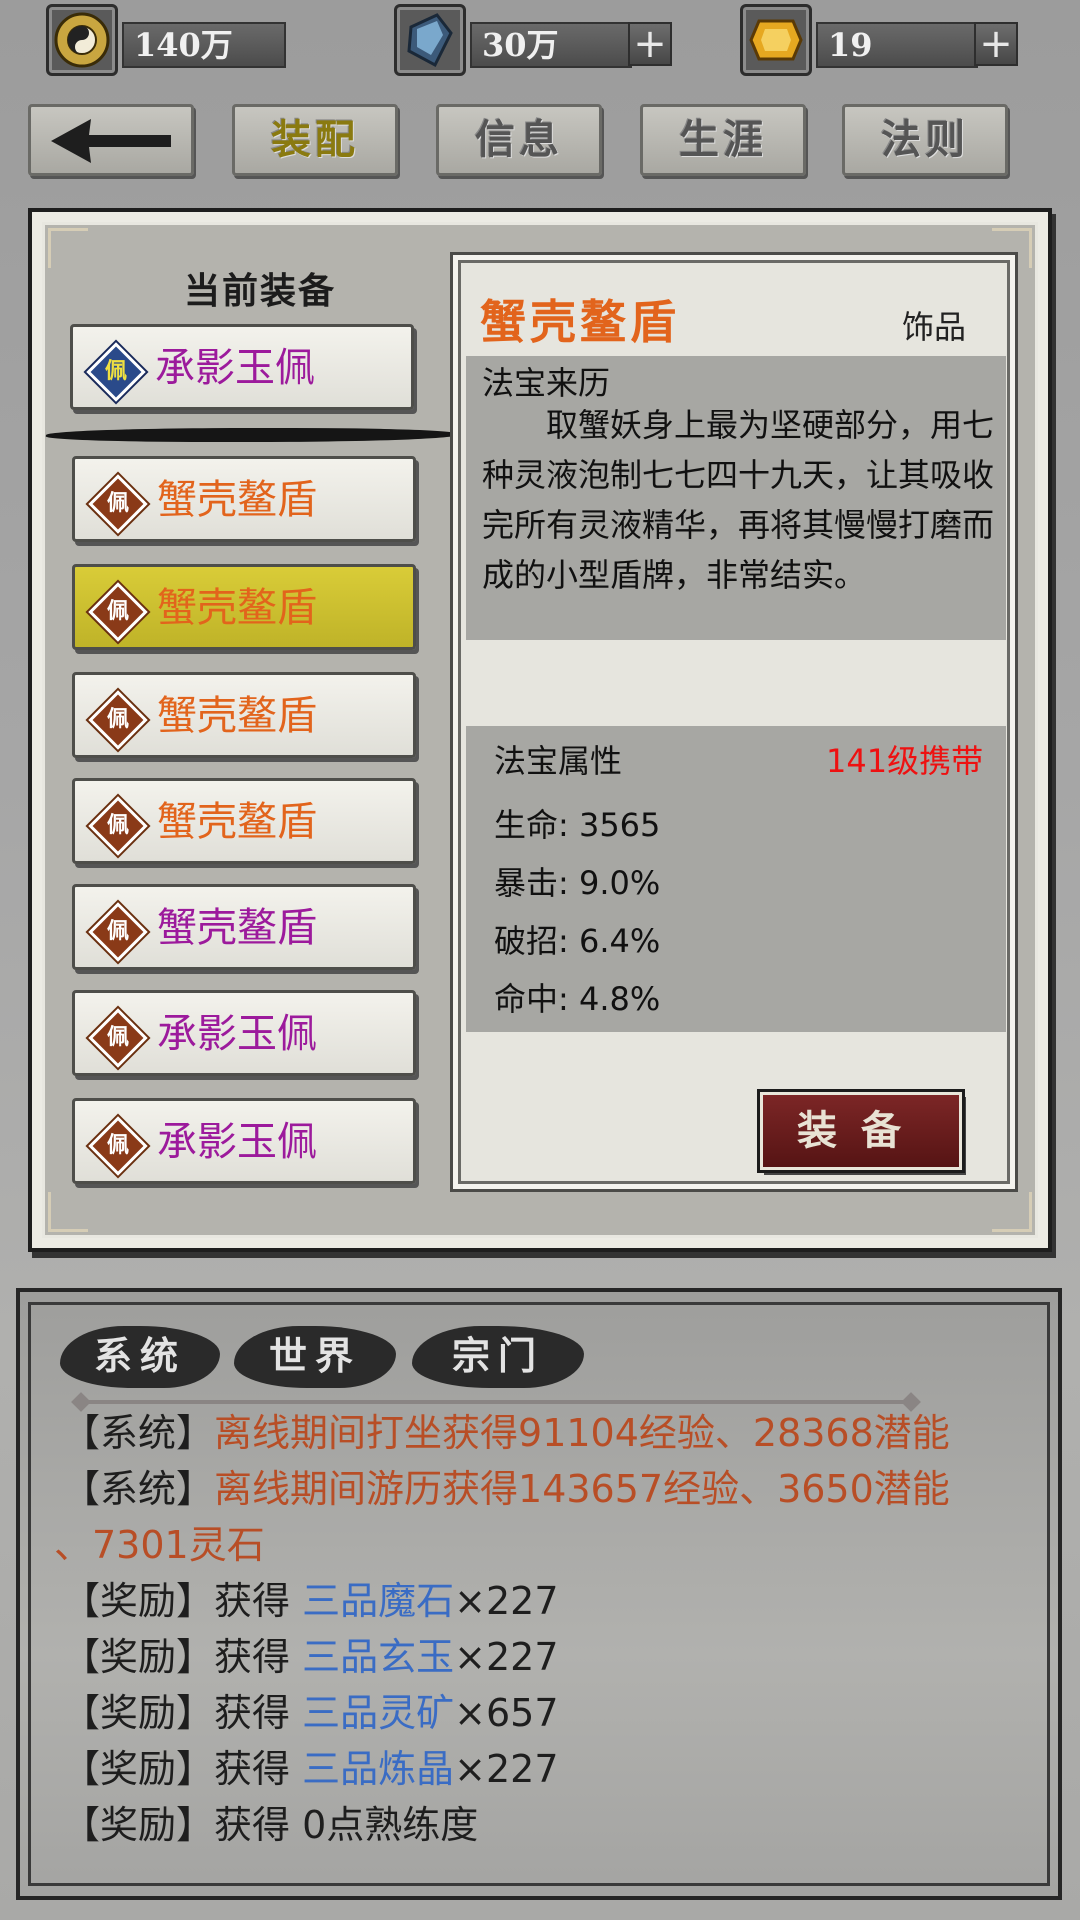 Image resolution: width=1080 pixels, height=1920 pixels. What do you see at coordinates (577, 999) in the screenshot?
I see `attr-hit: 命中: 4.8%` at bounding box center [577, 999].